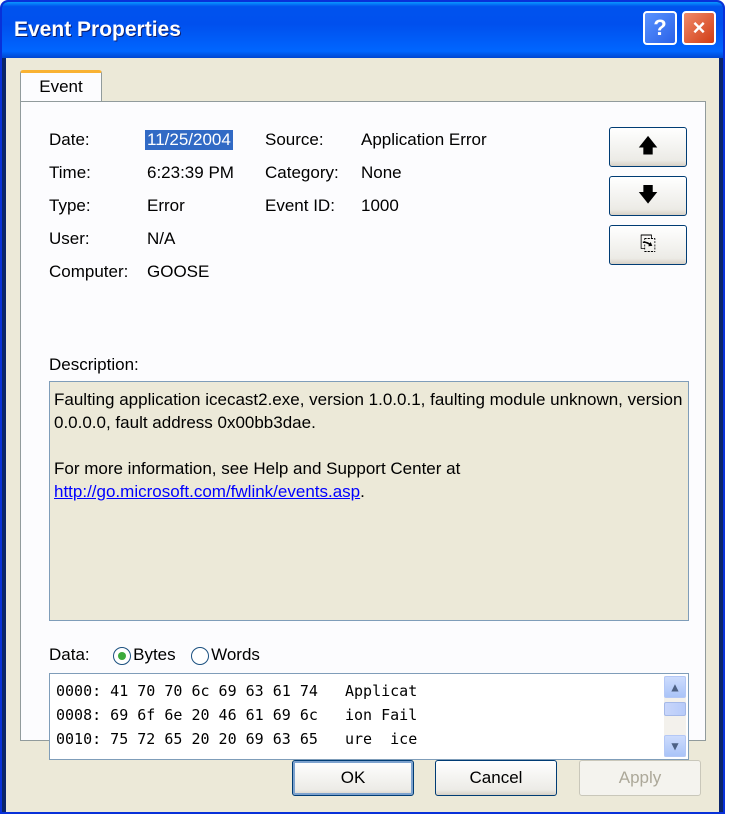 The image size is (729, 818). I want to click on previous-event-button: 🡅, so click(648, 147).